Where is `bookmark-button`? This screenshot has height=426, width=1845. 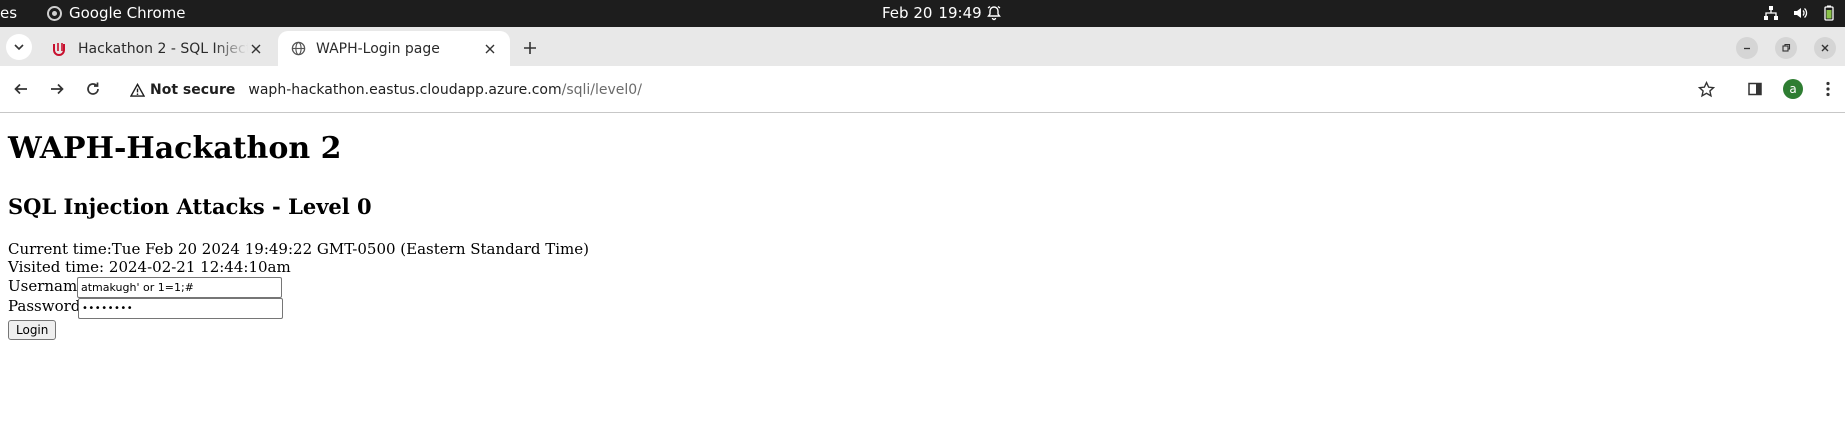 bookmark-button is located at coordinates (1706, 89).